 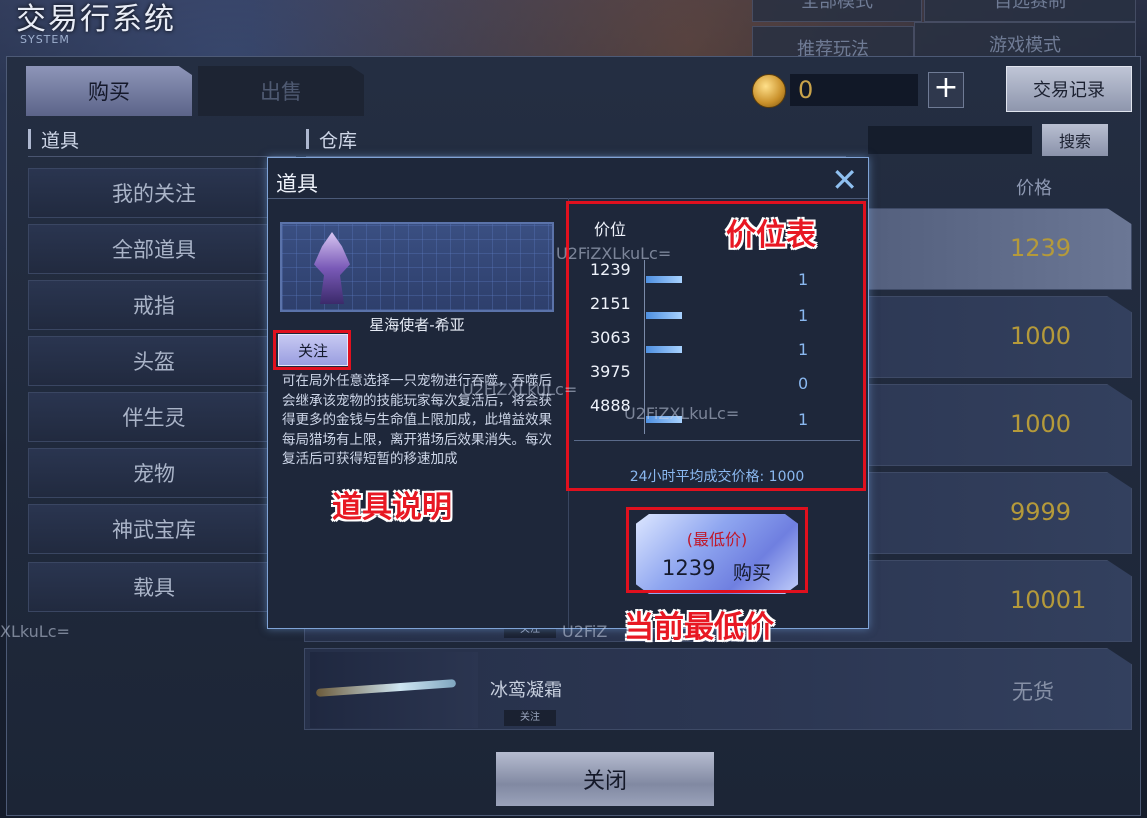 I want to click on category-rings: 戒指, so click(x=154, y=305).